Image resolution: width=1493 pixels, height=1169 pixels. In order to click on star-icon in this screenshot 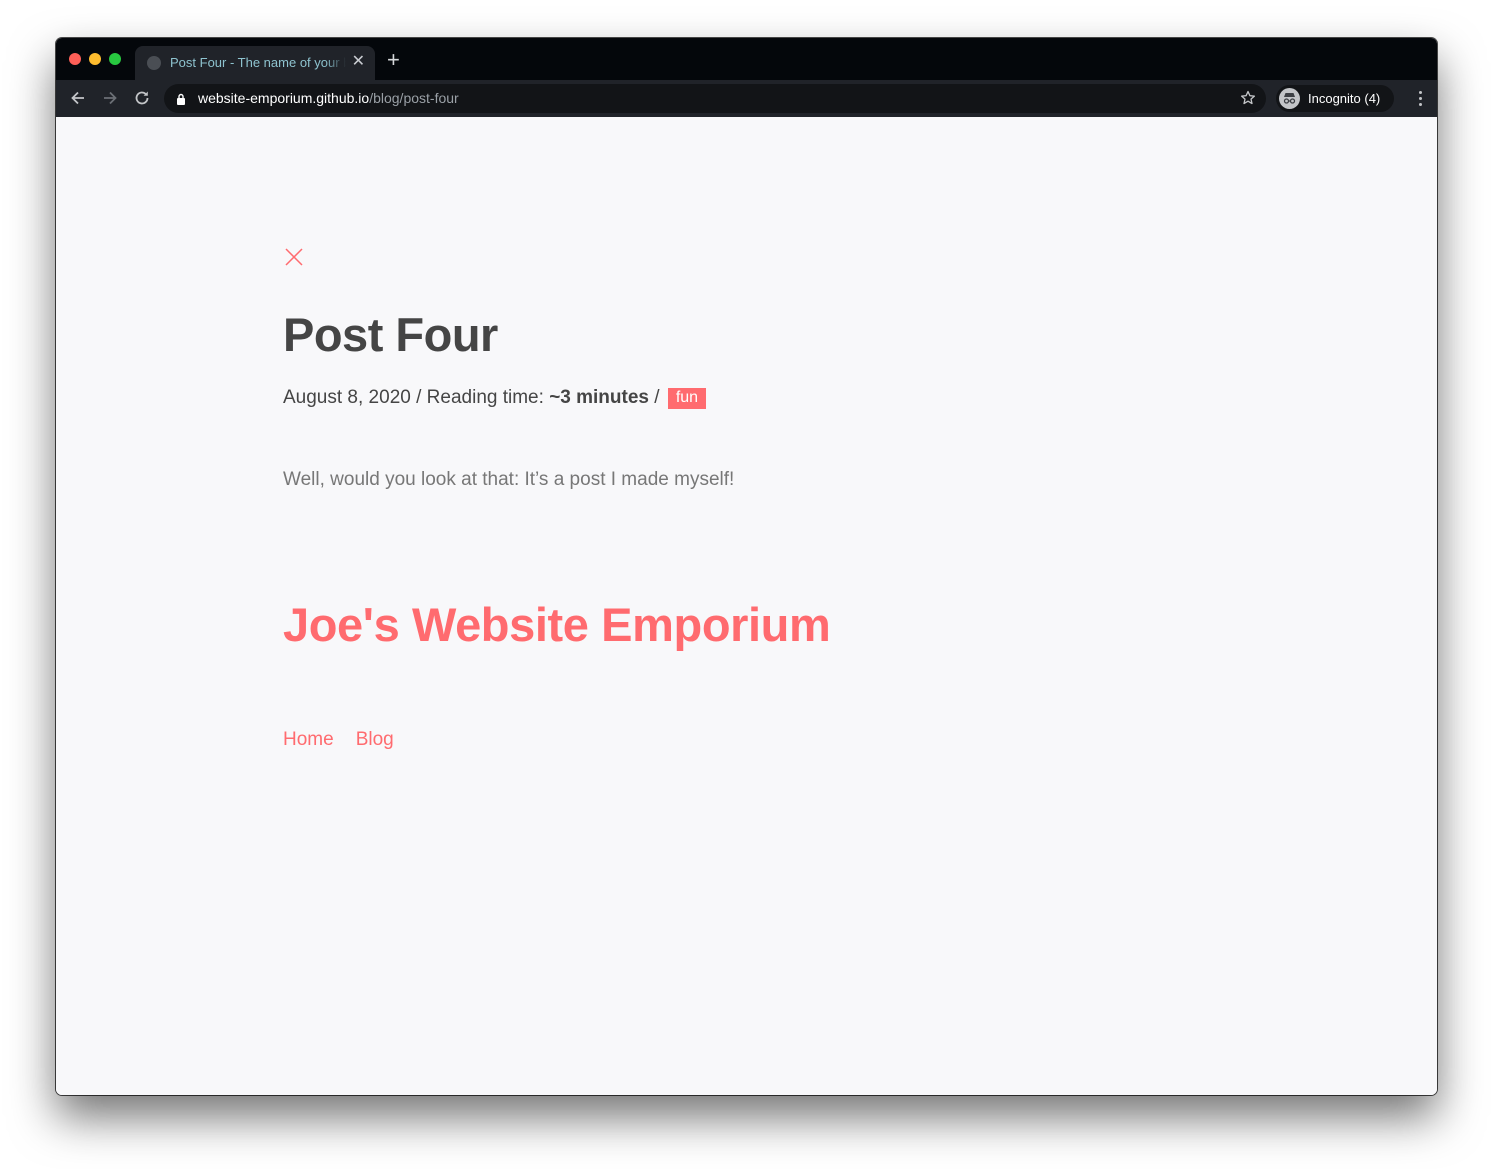, I will do `click(1248, 100)`.